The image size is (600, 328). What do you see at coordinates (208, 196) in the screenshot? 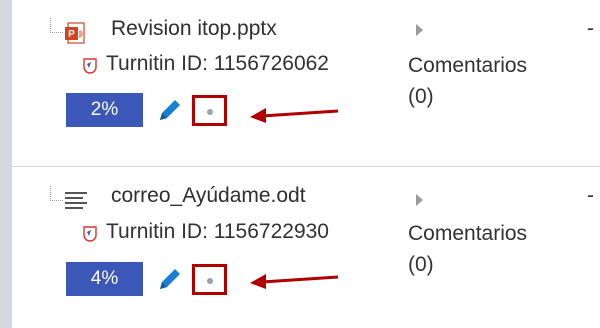
I see `file-name-link: correo_Ayúdame.odt` at bounding box center [208, 196].